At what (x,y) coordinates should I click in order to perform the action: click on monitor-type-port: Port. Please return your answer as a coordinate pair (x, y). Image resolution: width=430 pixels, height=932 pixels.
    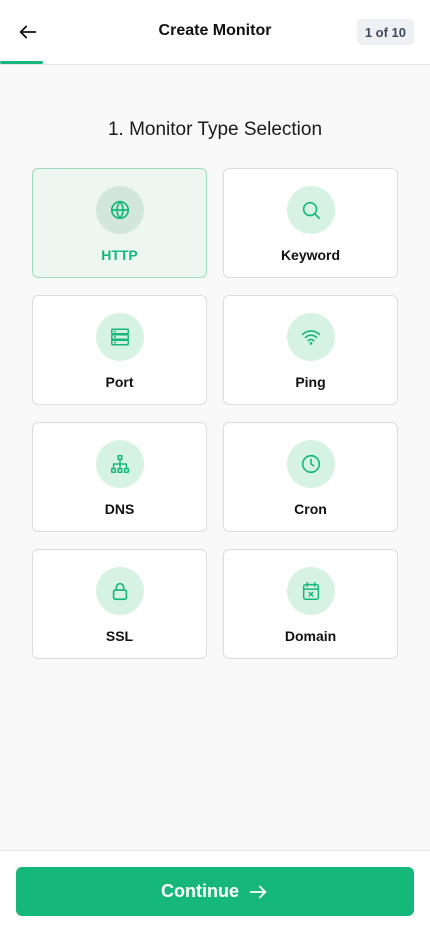
    Looking at the image, I should click on (119, 350).